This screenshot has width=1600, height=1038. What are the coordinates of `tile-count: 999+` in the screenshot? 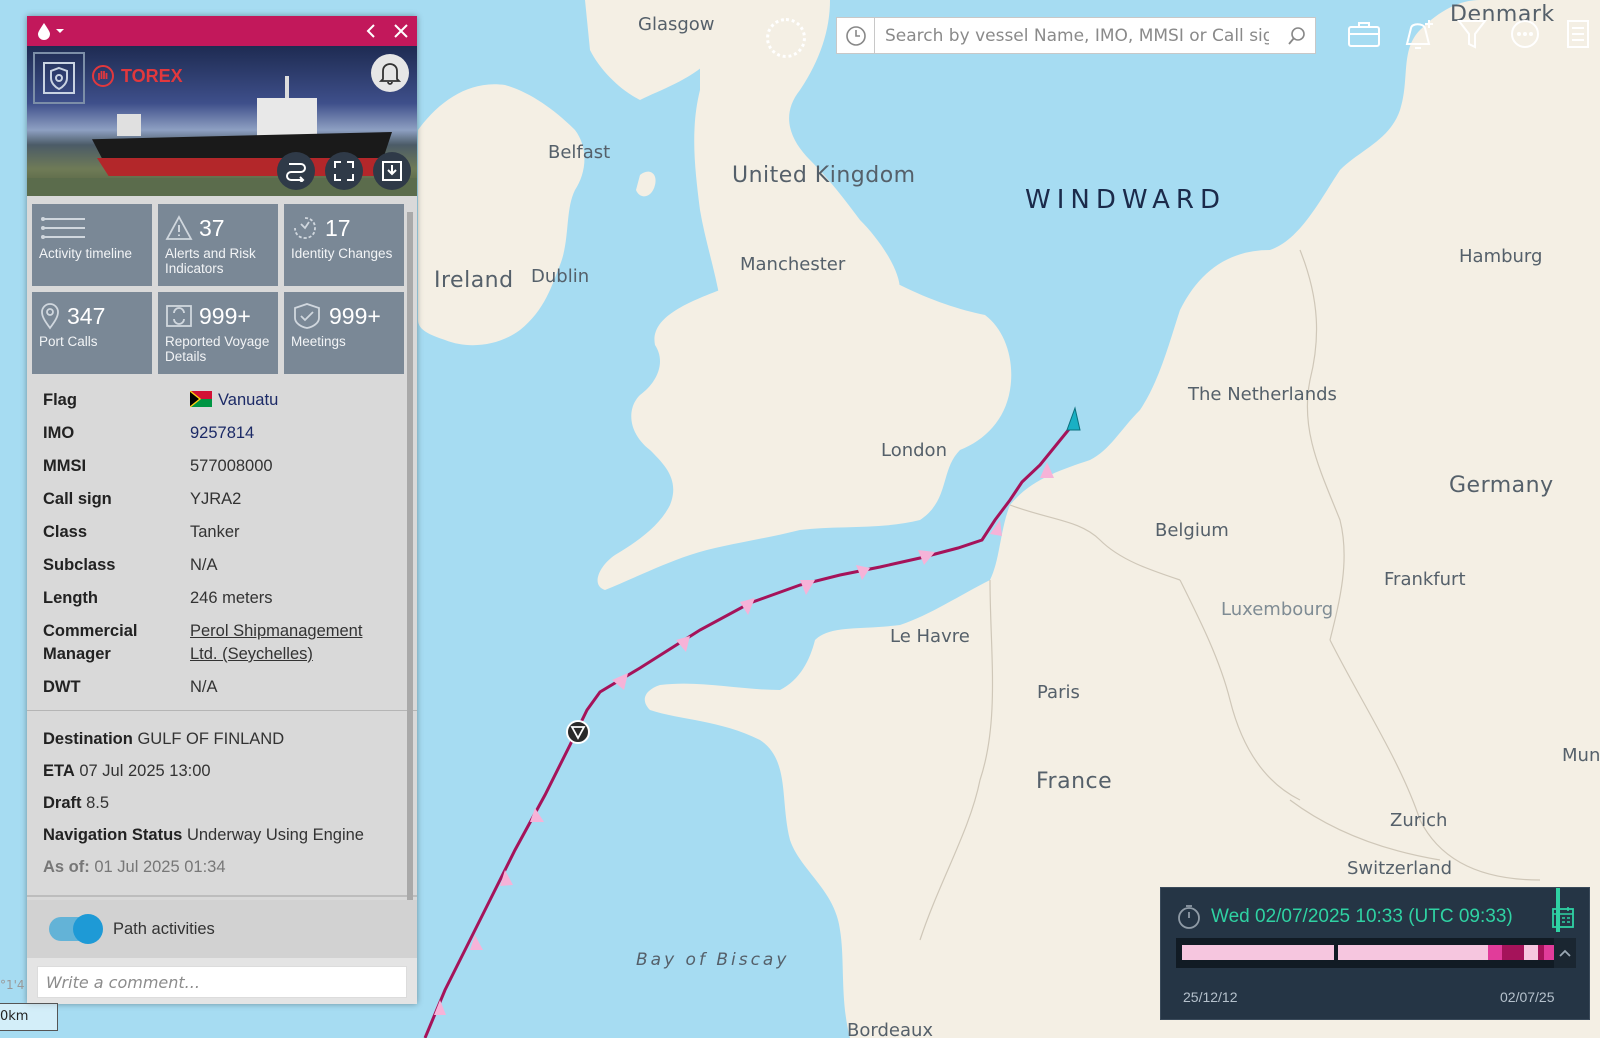 It's located at (225, 315).